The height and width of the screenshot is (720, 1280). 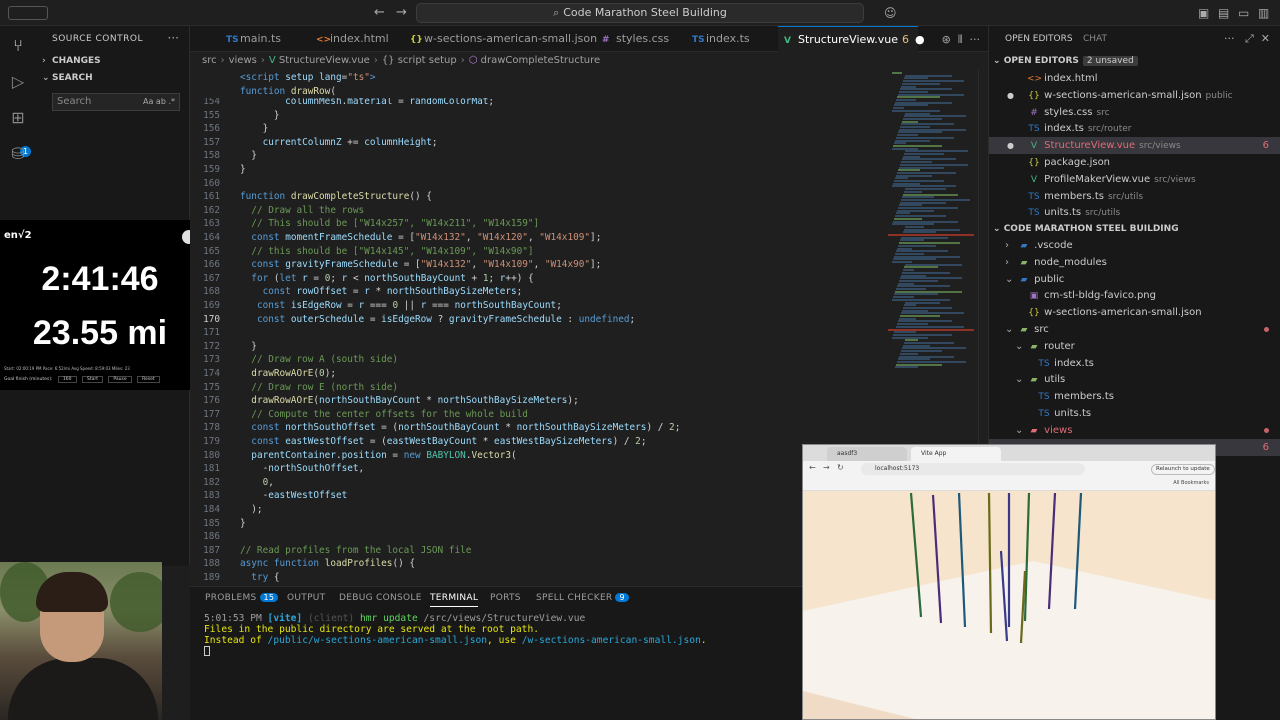 What do you see at coordinates (1134, 196) in the screenshot?
I see `open-editor-item: TS members.ts src/utils` at bounding box center [1134, 196].